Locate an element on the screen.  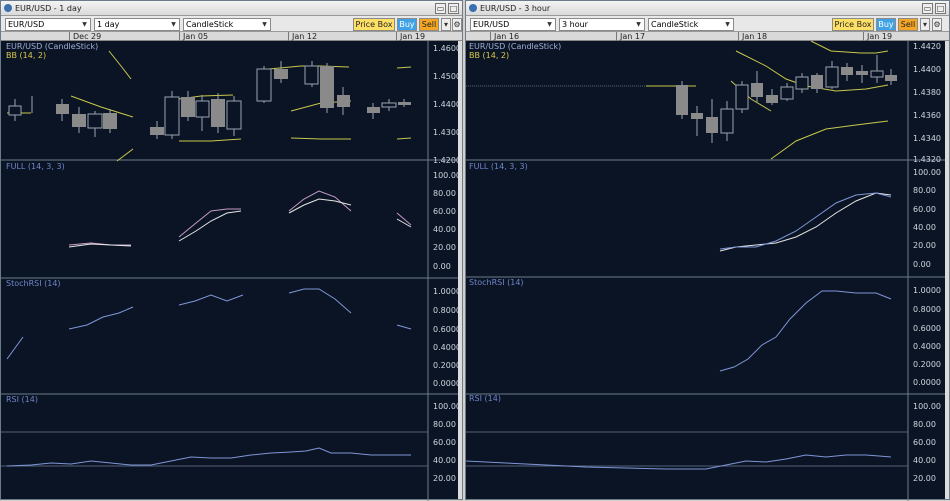
window-titlebar: EUR/USD - 3 hour ▭ □ is located at coordinates (707, 8).